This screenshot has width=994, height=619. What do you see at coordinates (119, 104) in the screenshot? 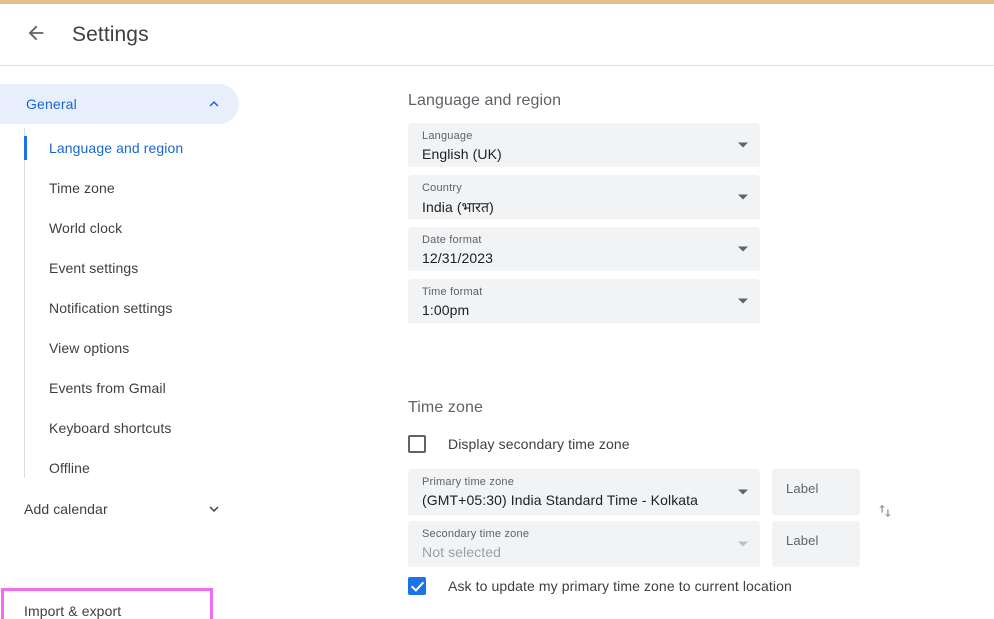
I see `sidebar-group-general: General` at bounding box center [119, 104].